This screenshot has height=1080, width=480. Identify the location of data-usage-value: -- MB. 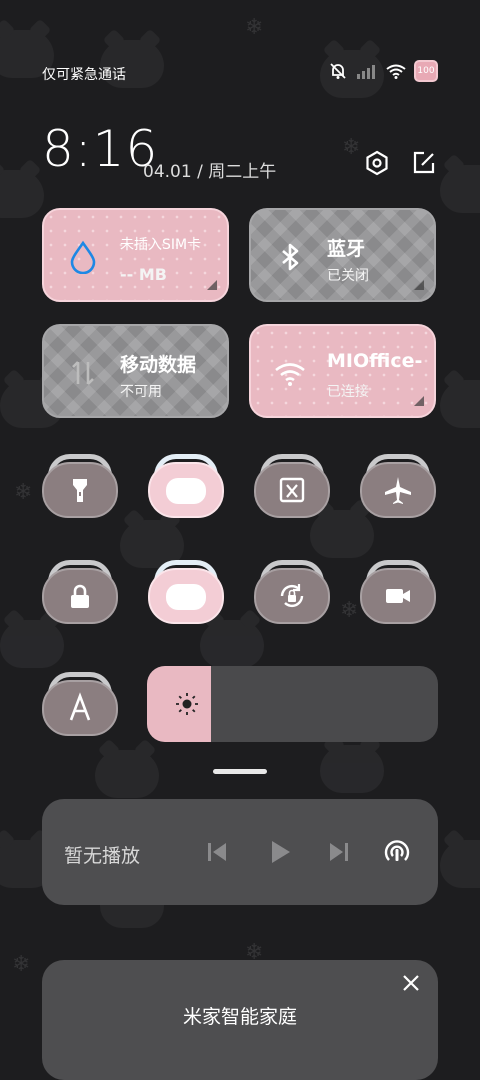
(143, 274).